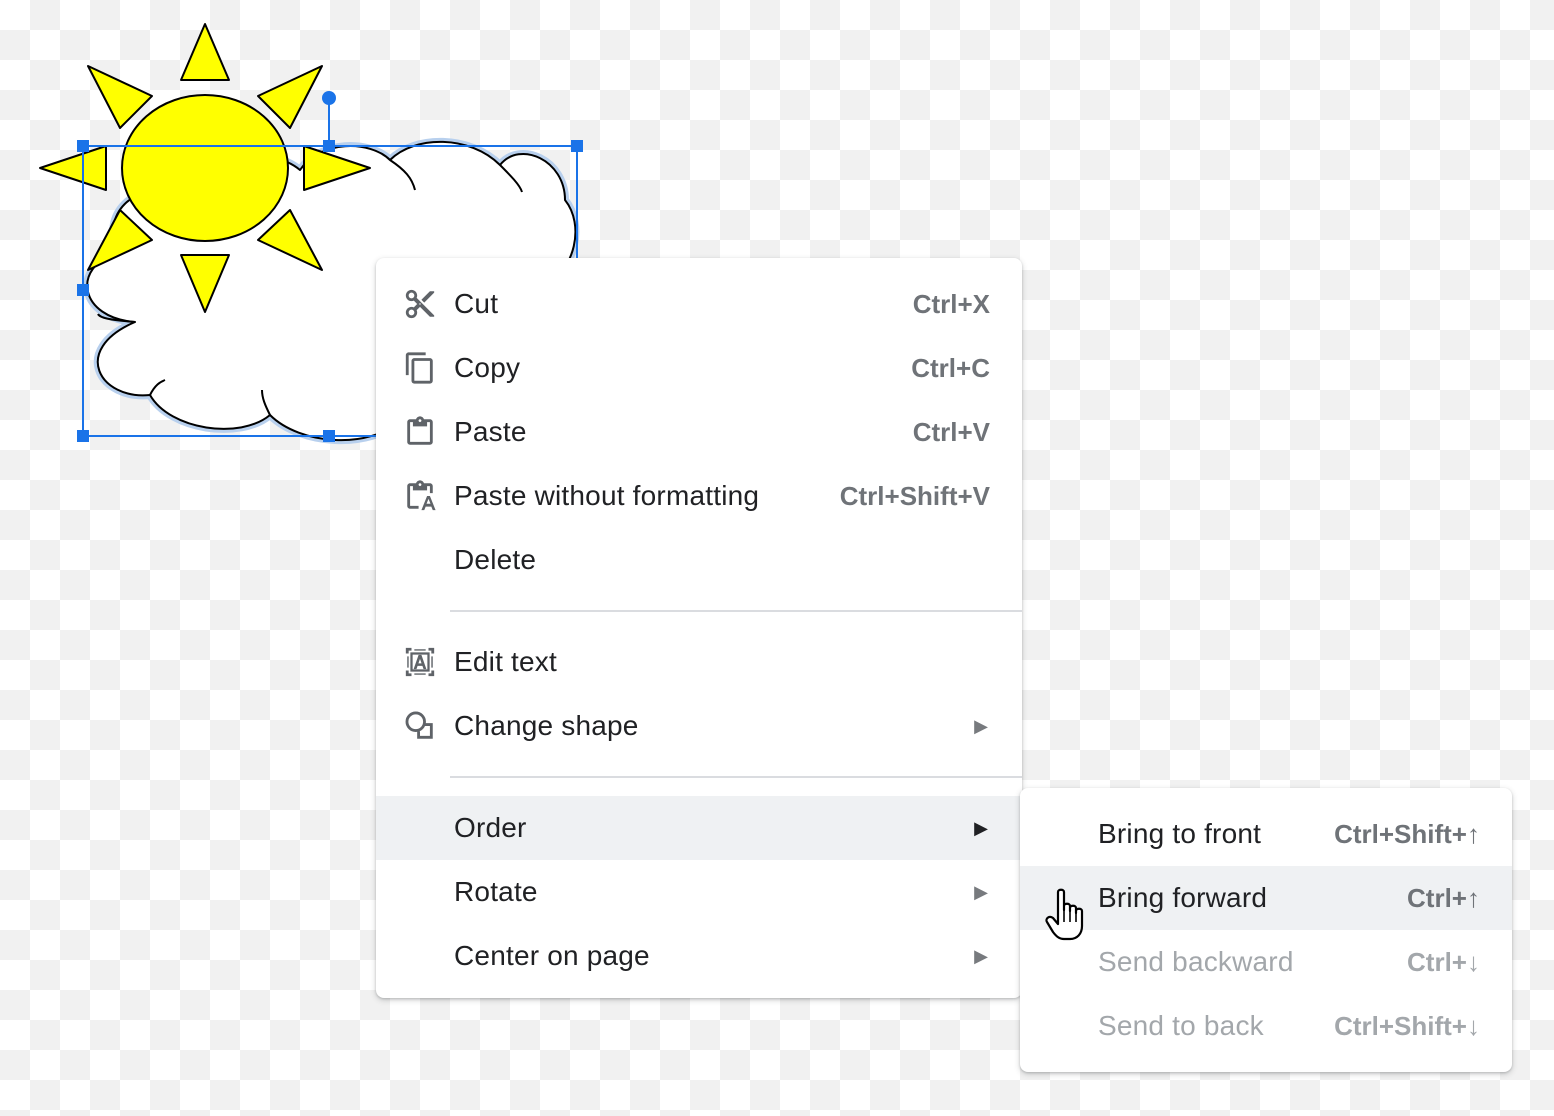 This screenshot has height=1116, width=1554. I want to click on menu-item-label: Rotate, so click(496, 891).